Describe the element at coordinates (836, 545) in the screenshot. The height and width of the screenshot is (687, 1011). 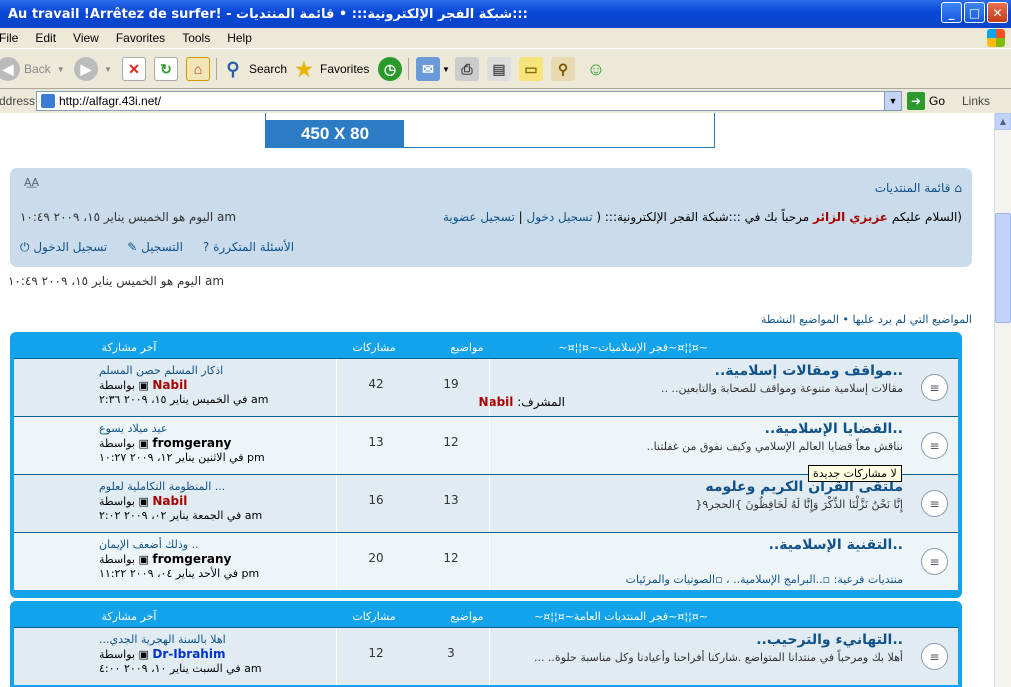
I see `forum-title: ..التقنية الإسلامية..` at that location.